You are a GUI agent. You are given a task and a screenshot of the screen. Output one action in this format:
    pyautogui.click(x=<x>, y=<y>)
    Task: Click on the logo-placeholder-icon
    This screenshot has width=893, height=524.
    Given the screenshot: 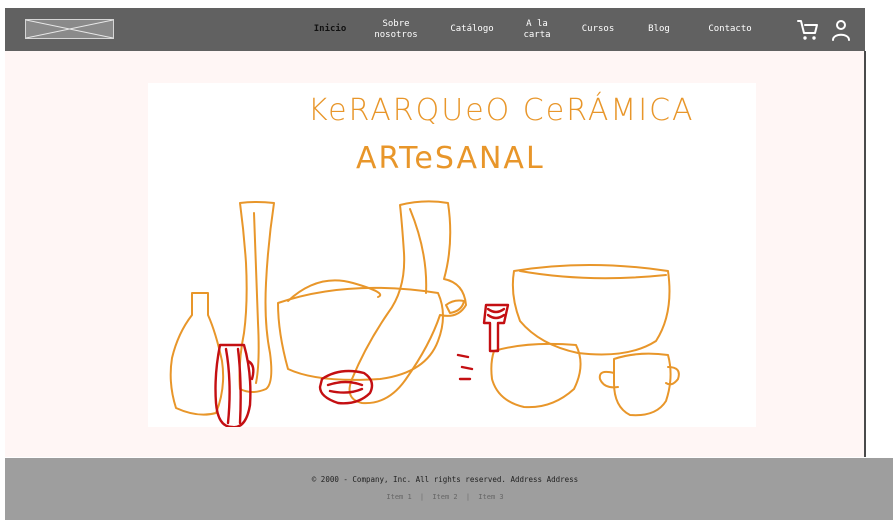 What is the action you would take?
    pyautogui.click(x=69, y=29)
    